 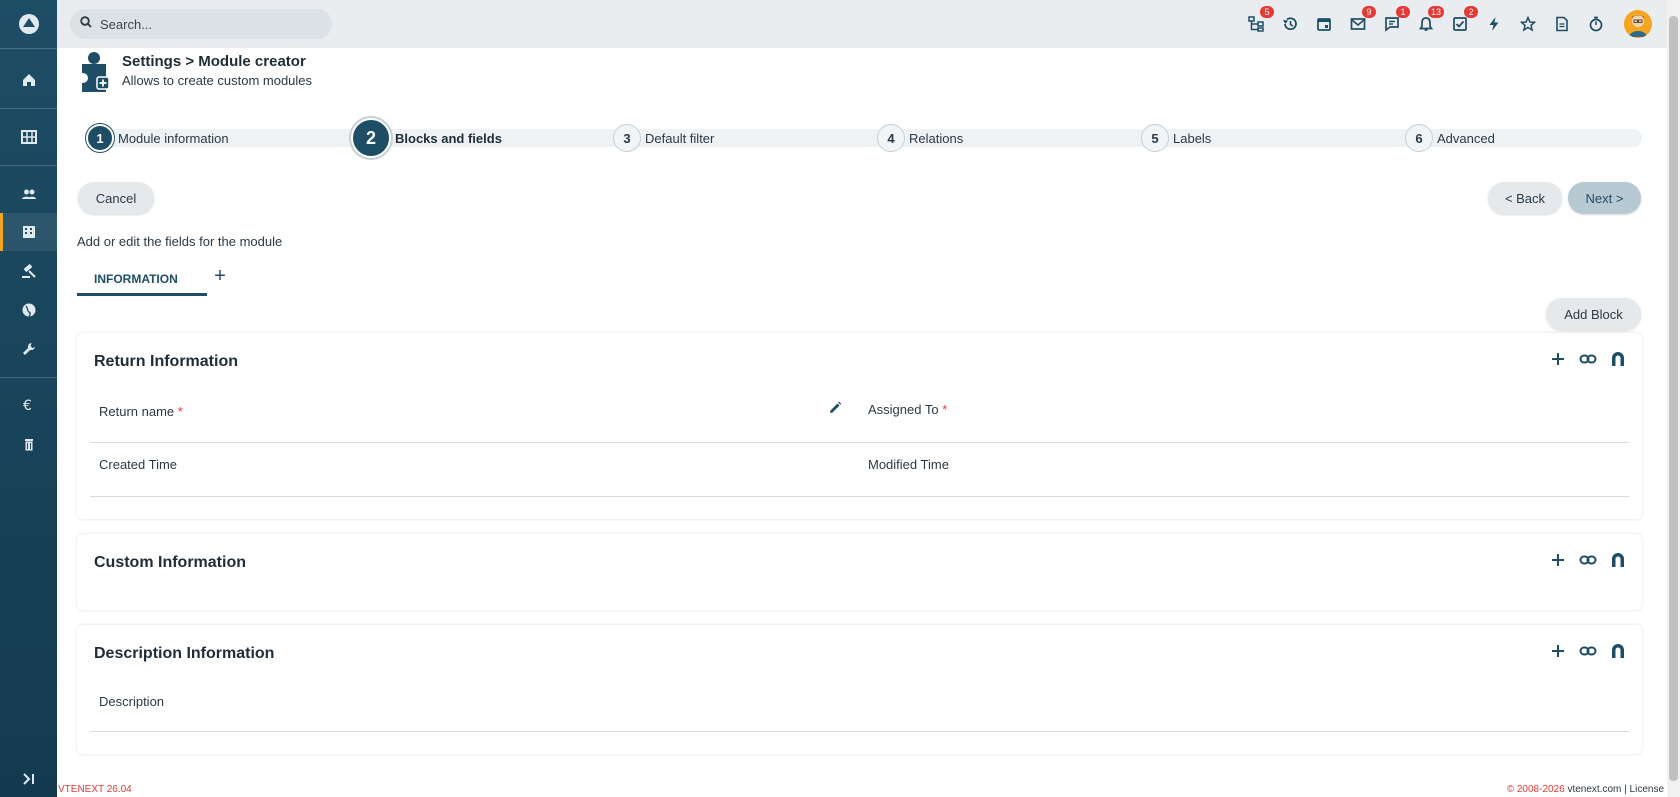 I want to click on euro-icon: €, so click(x=28, y=405).